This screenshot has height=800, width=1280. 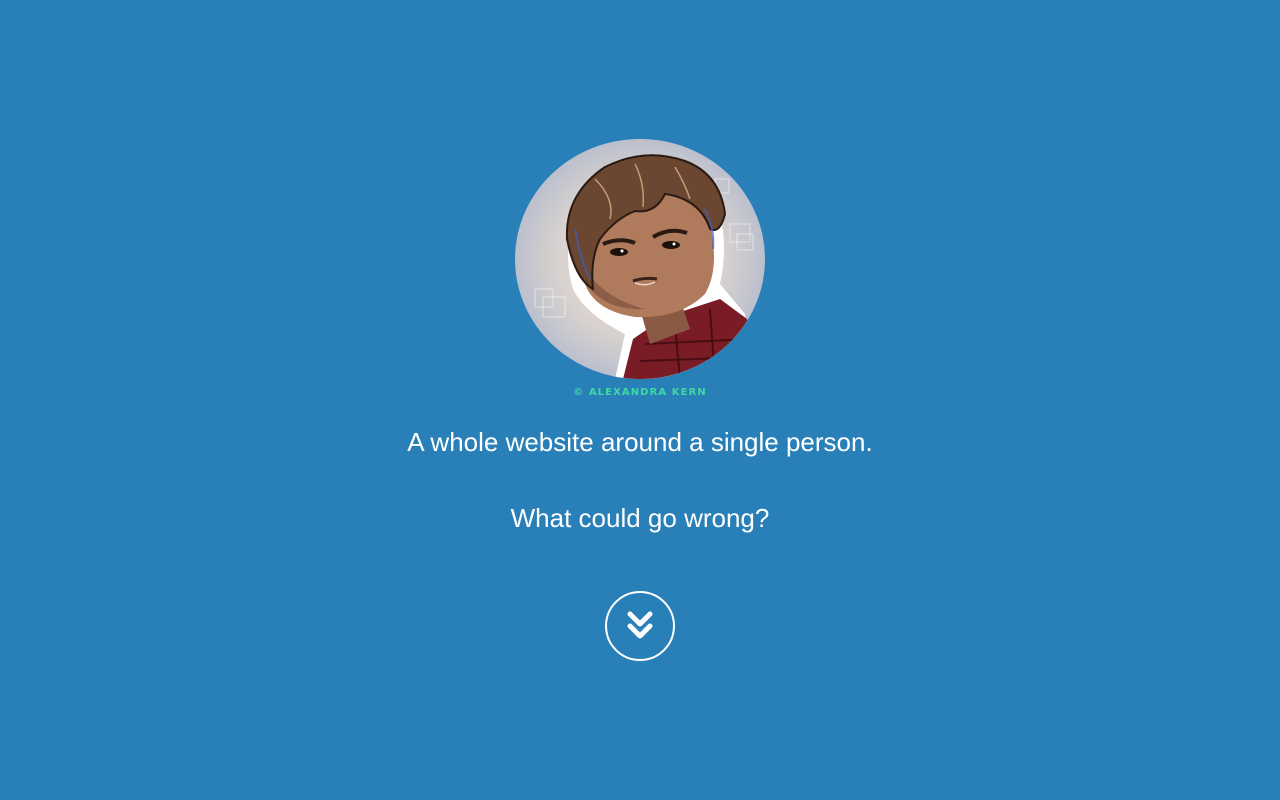 What do you see at coordinates (640, 442) in the screenshot?
I see `tagline-line-1: A whole website around a single person.` at bounding box center [640, 442].